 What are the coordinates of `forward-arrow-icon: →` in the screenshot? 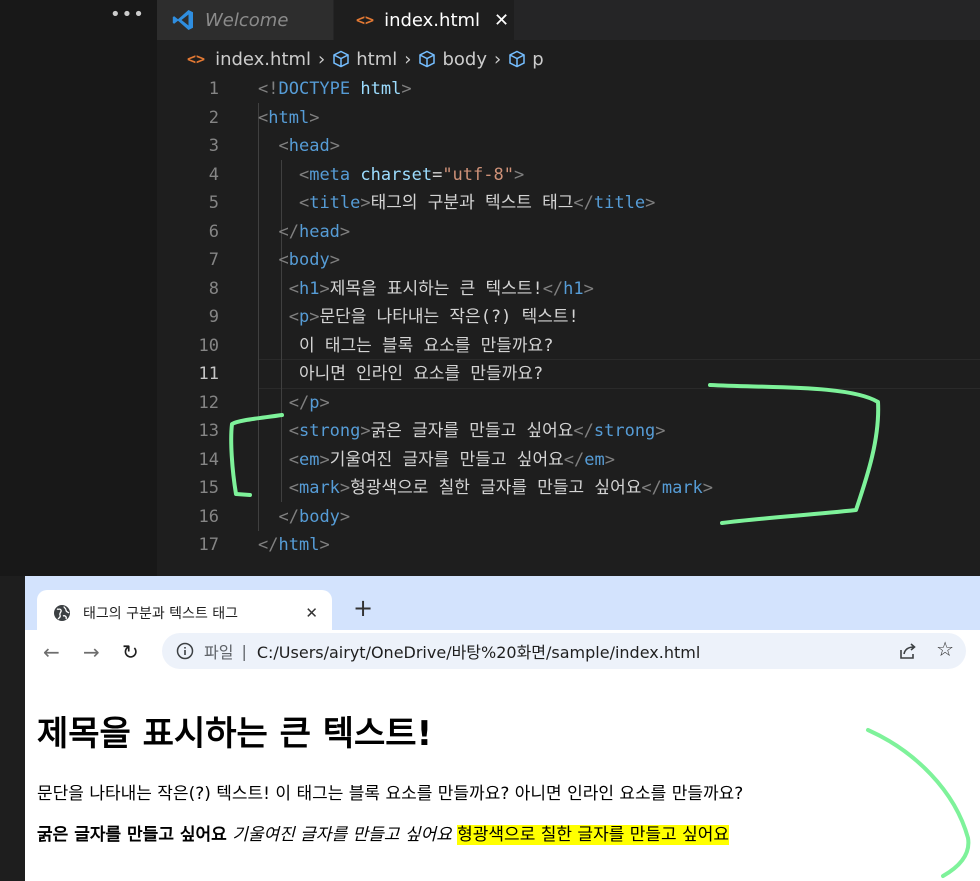 It's located at (91, 652).